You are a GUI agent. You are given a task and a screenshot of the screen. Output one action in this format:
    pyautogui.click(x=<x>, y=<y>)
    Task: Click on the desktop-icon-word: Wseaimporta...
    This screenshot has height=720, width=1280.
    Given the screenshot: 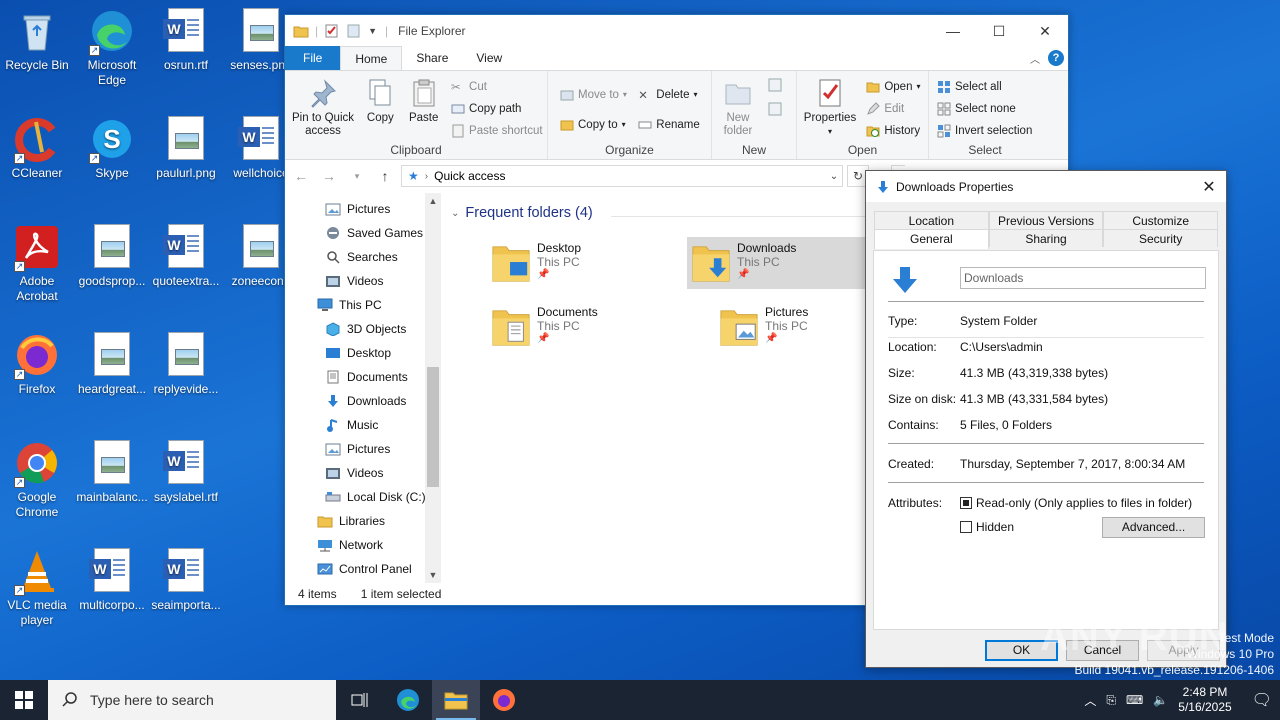 What is the action you would take?
    pyautogui.click(x=186, y=580)
    